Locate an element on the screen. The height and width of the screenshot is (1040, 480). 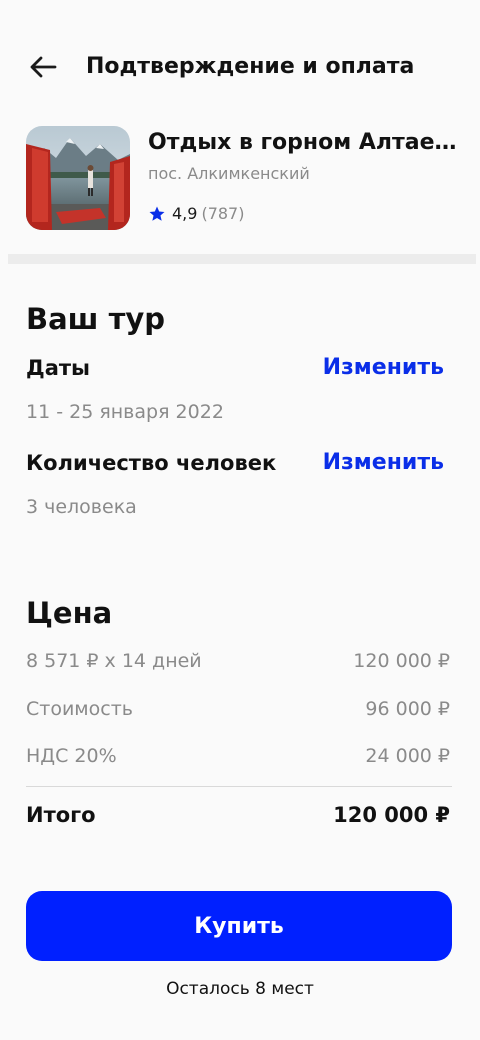
change-people-button: Изменить is located at coordinates (383, 462).